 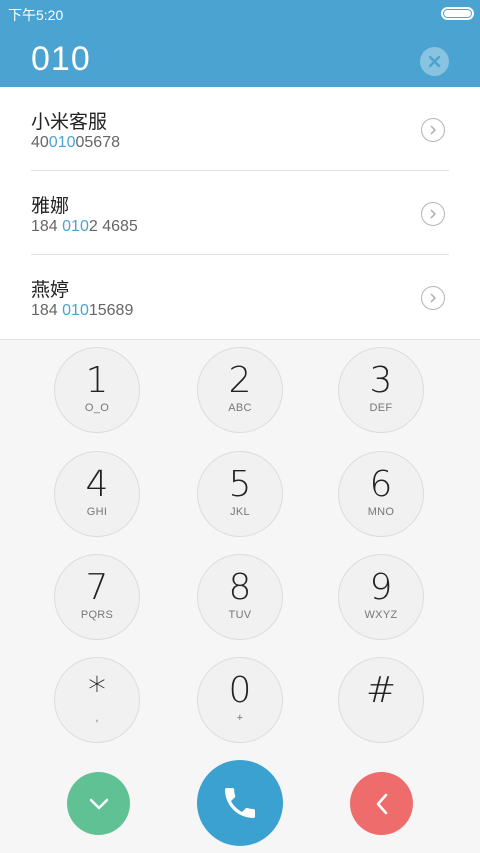 What do you see at coordinates (50, 290) in the screenshot?
I see `contact-name: 燕婷` at bounding box center [50, 290].